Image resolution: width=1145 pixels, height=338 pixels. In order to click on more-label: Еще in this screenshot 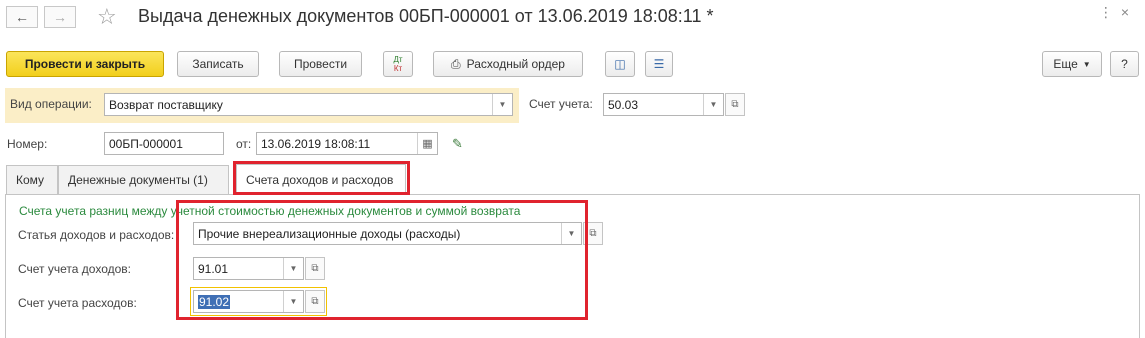, I will do `click(1065, 64)`.